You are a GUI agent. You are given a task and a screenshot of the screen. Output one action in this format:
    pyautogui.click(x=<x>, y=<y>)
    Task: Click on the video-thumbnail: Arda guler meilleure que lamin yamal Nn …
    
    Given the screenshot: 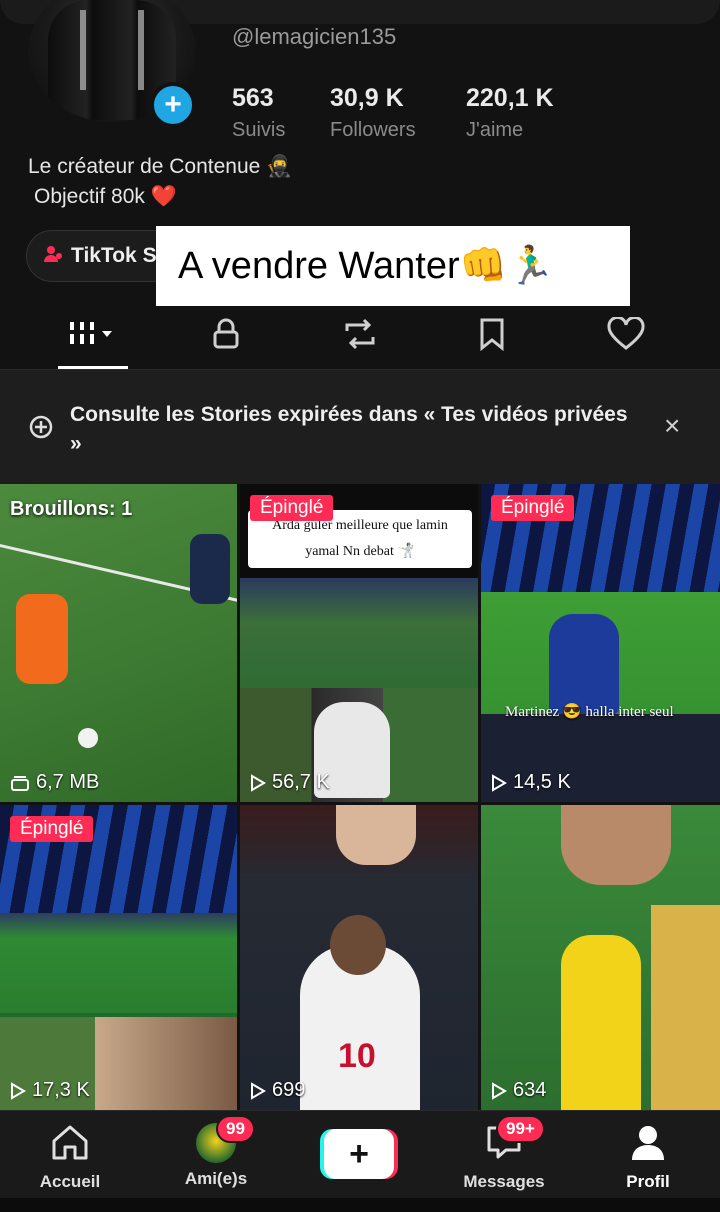 What is the action you would take?
    pyautogui.click(x=359, y=643)
    